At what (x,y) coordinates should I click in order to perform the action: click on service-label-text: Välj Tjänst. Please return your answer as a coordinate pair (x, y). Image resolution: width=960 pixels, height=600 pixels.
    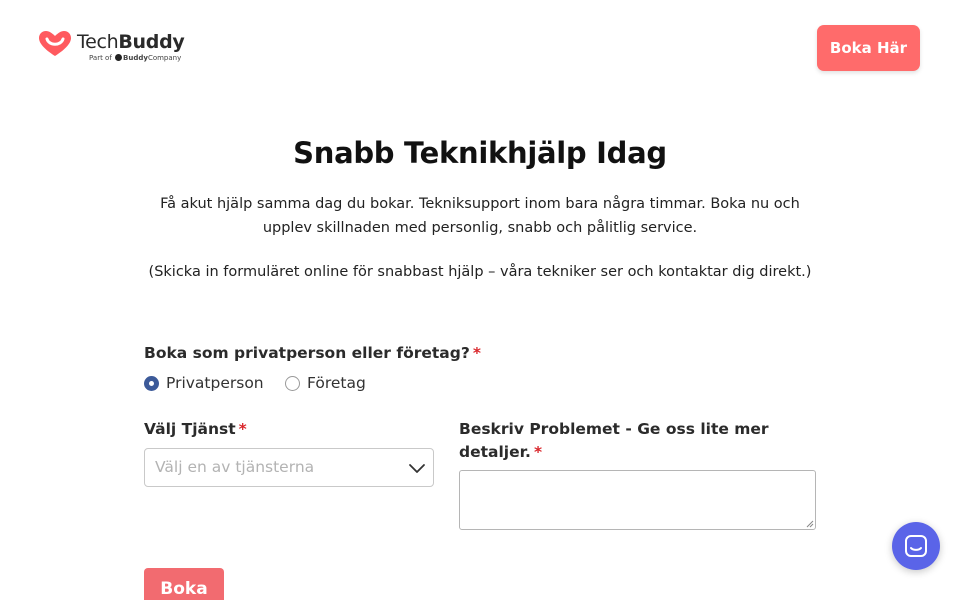
    Looking at the image, I should click on (190, 429).